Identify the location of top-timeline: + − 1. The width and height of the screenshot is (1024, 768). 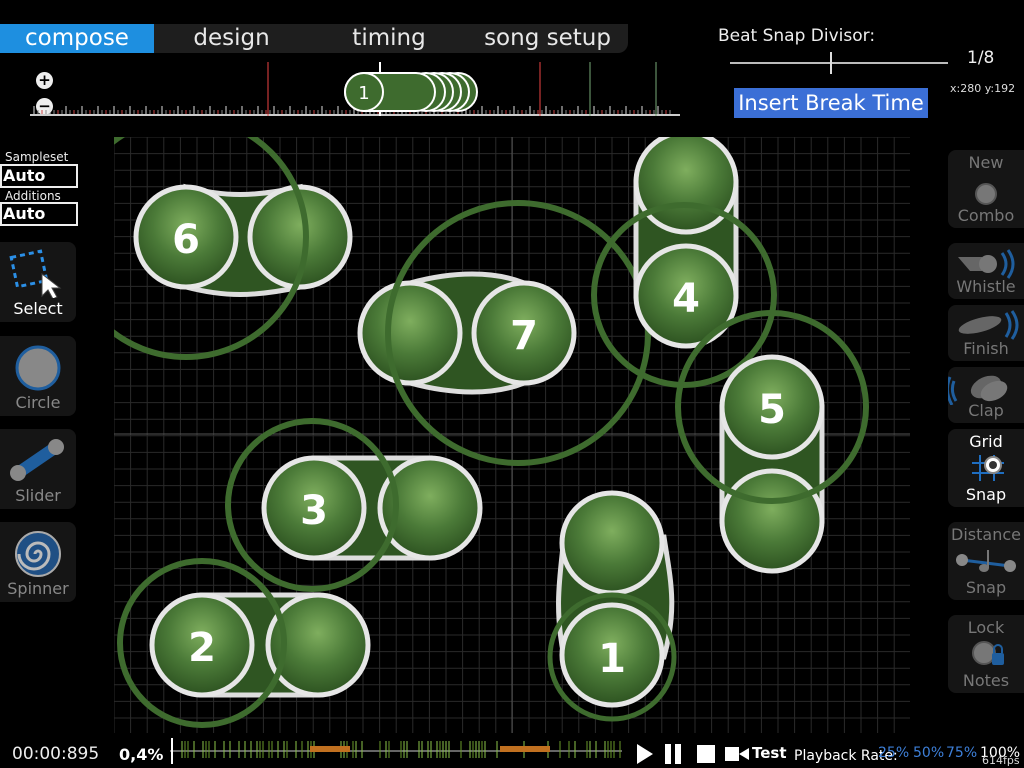
(355, 90).